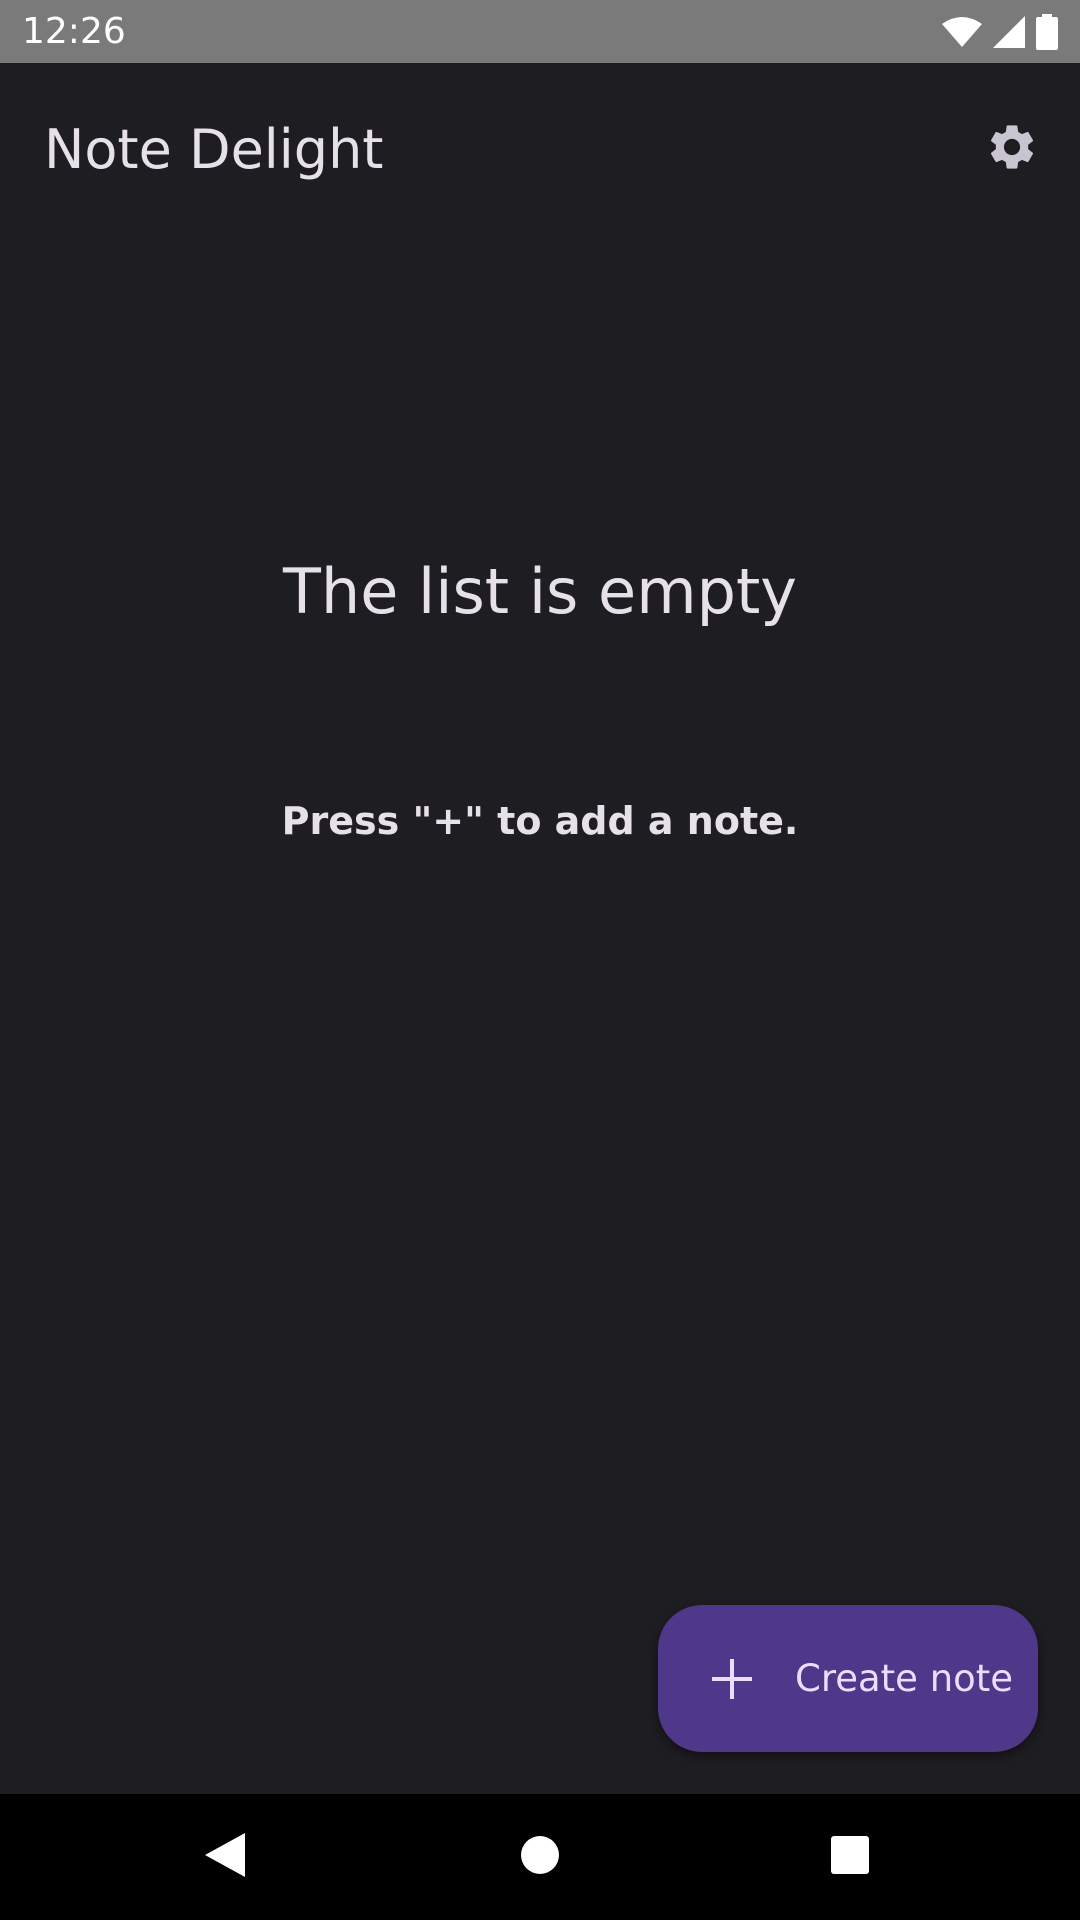  I want to click on settings-button, so click(1012, 149).